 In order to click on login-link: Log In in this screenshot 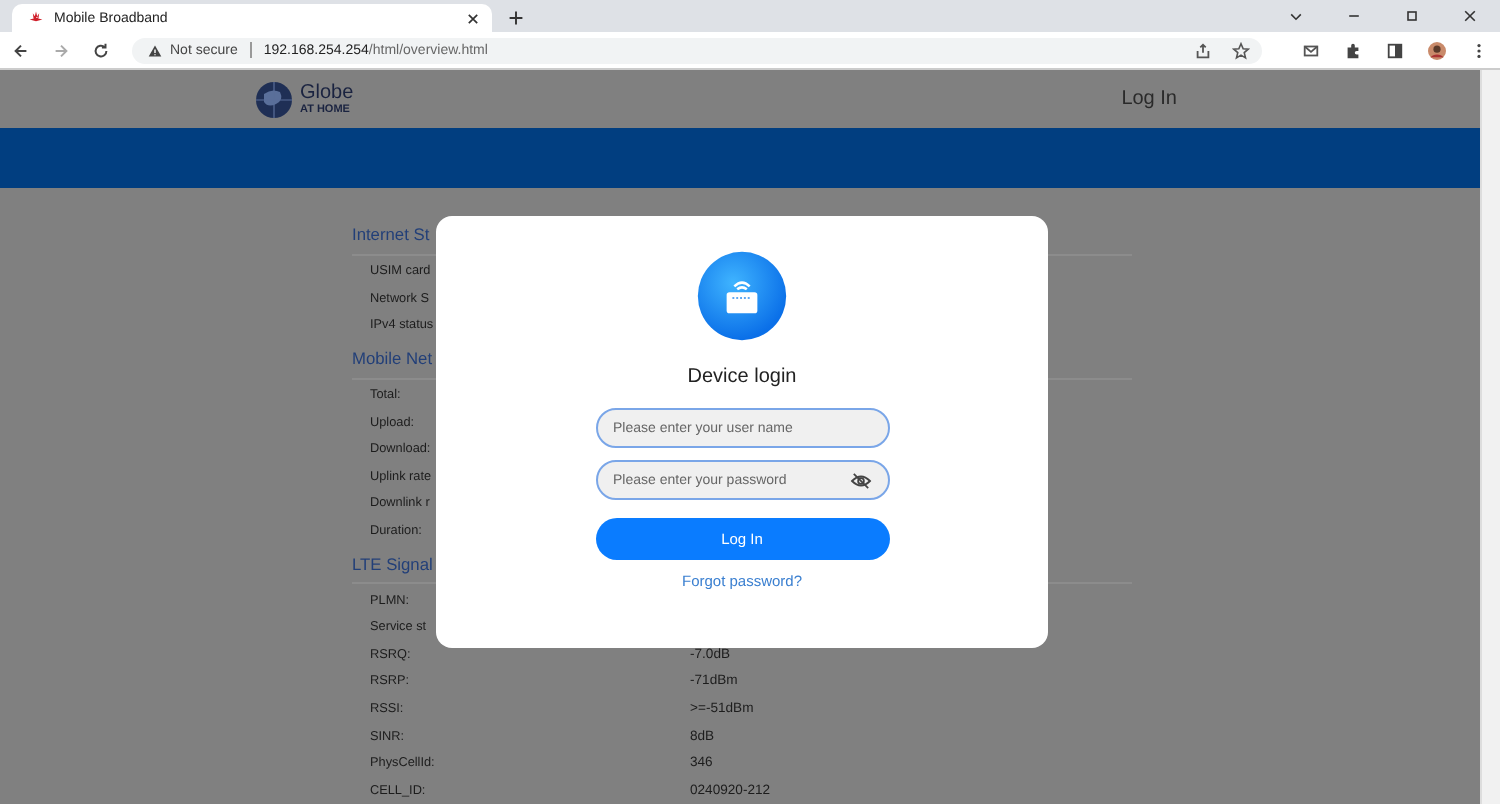, I will do `click(1149, 99)`.